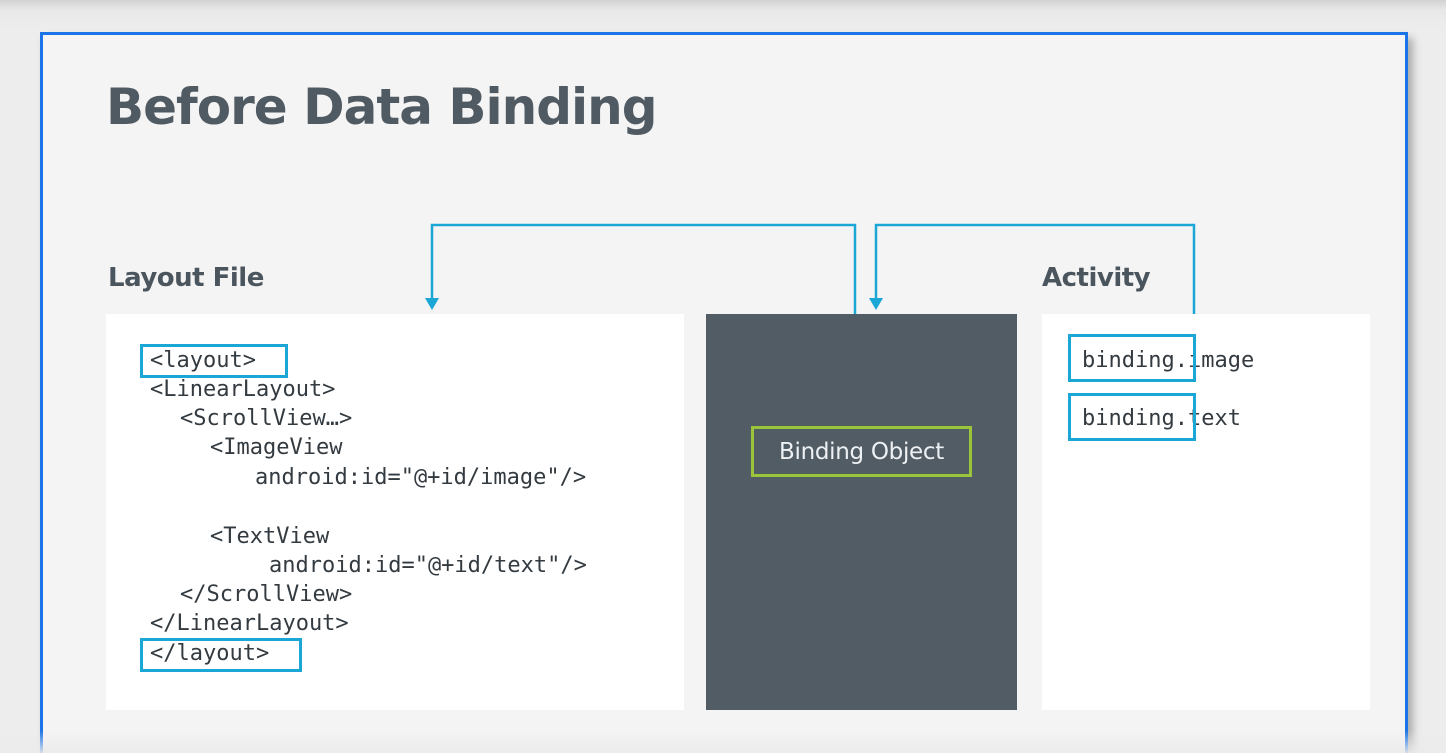 The width and height of the screenshot is (1446, 753). What do you see at coordinates (861, 512) in the screenshot?
I see `binding-class-panel` at bounding box center [861, 512].